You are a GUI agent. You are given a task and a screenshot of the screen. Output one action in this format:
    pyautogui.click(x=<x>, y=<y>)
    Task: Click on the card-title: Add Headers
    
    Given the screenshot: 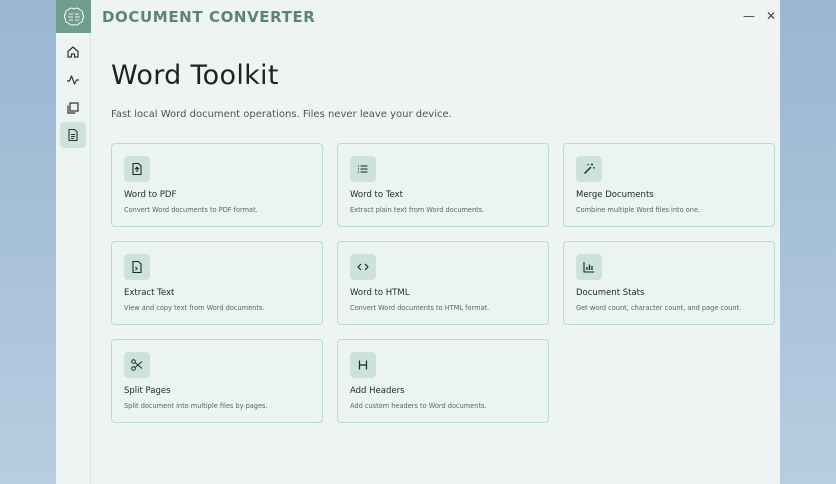 What is the action you would take?
    pyautogui.click(x=377, y=391)
    